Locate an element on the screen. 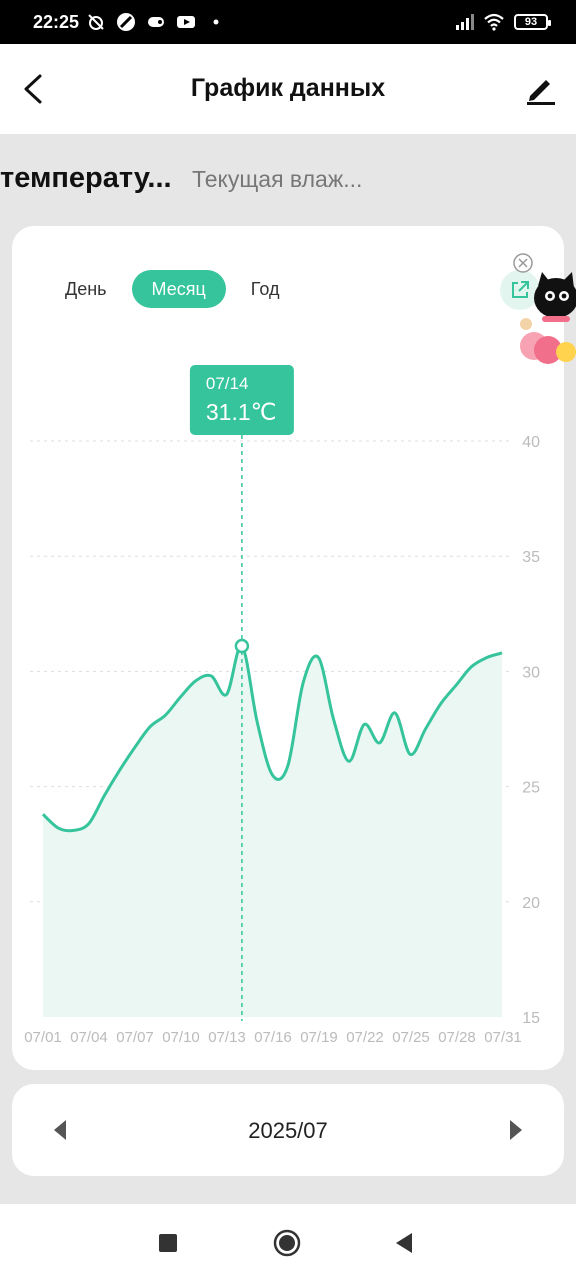 The image size is (576, 1280). system-nav-bar is located at coordinates (288, 1242).